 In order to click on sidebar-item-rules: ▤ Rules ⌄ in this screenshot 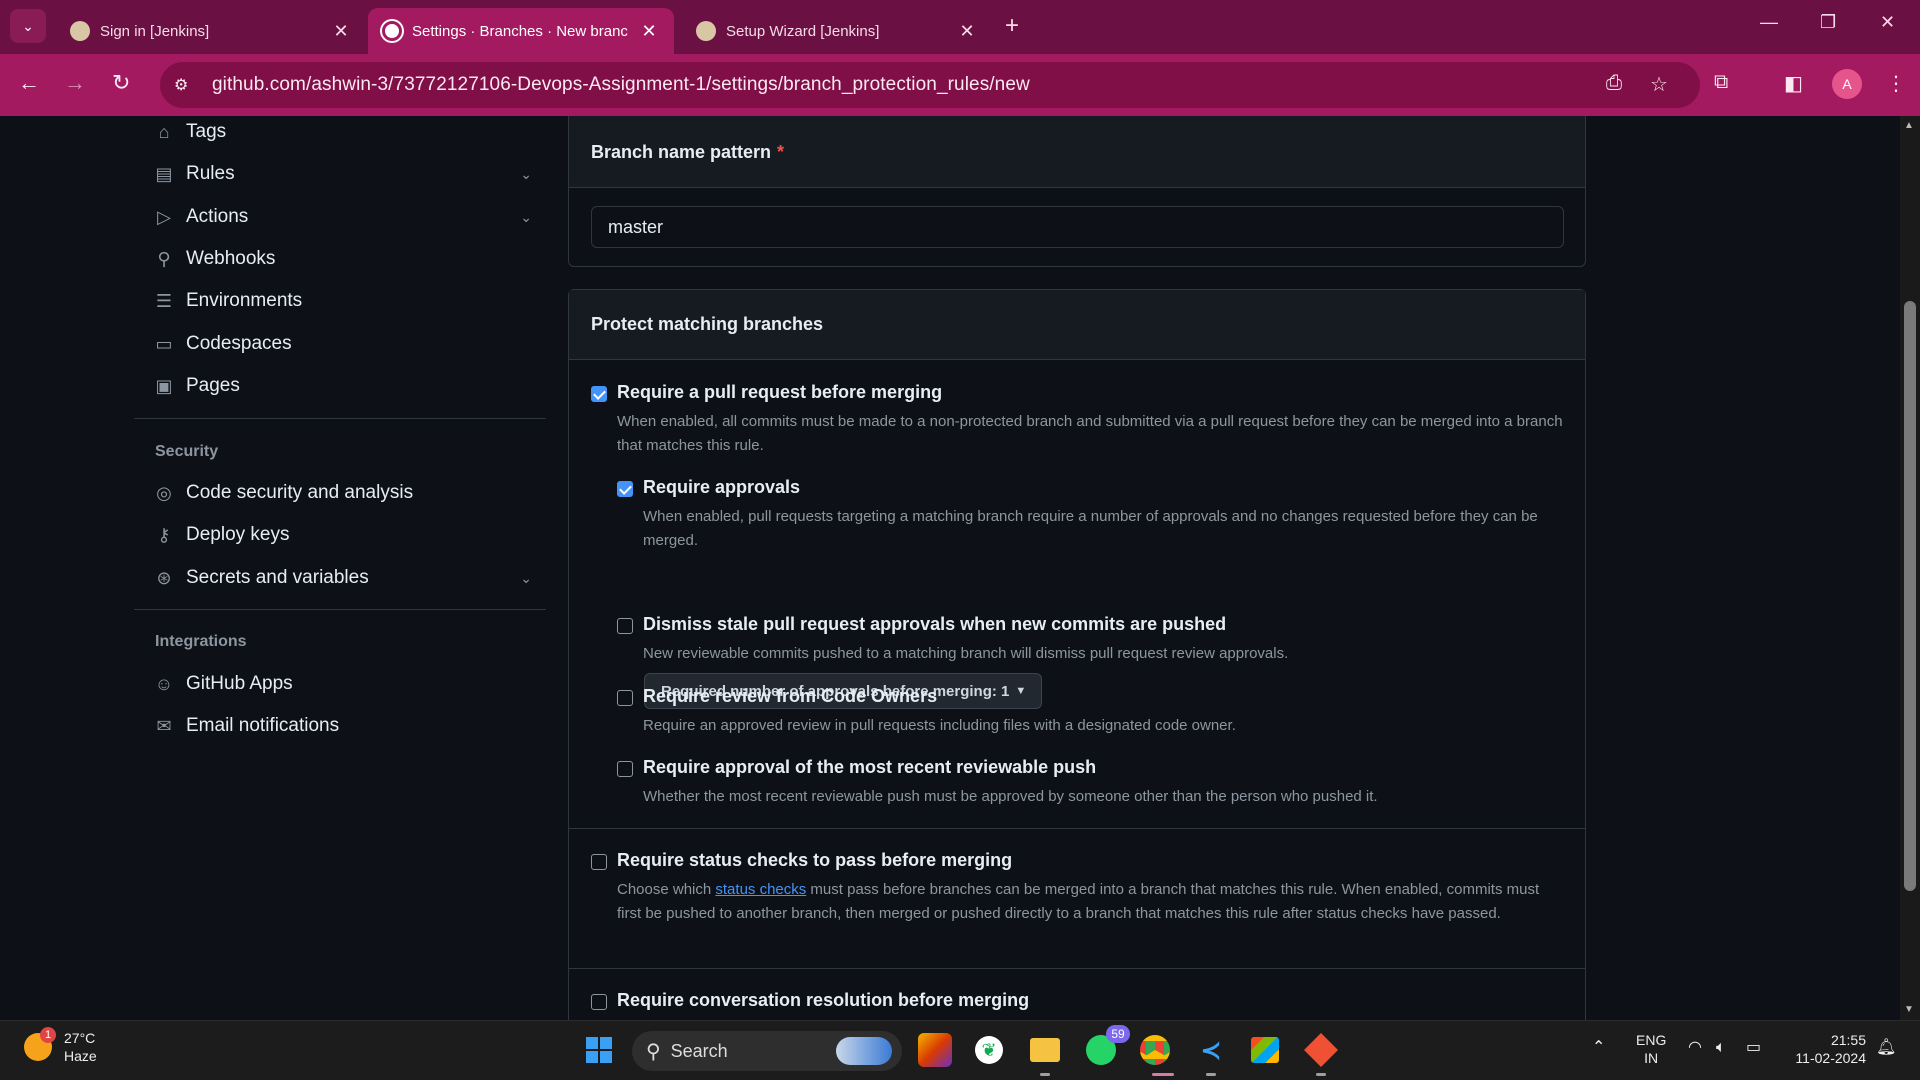, I will do `click(342, 174)`.